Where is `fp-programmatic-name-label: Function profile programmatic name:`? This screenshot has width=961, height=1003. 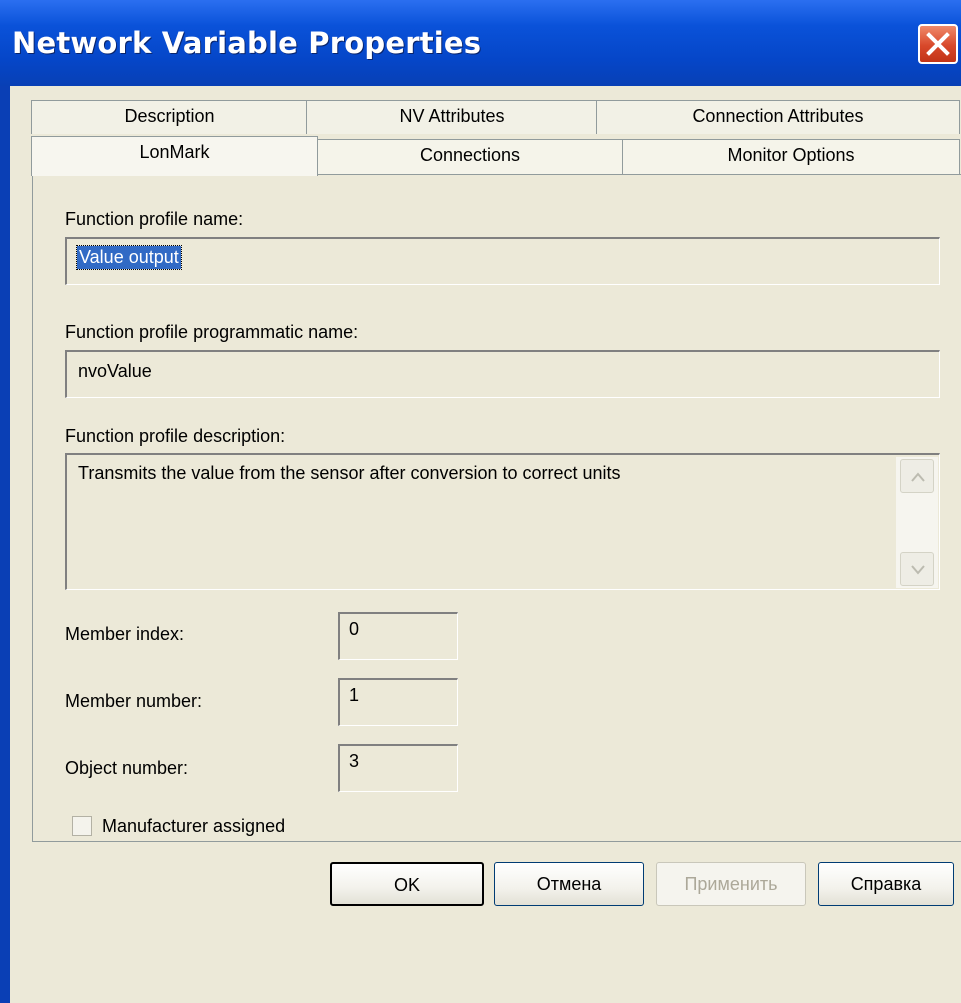 fp-programmatic-name-label: Function profile programmatic name: is located at coordinates (212, 332).